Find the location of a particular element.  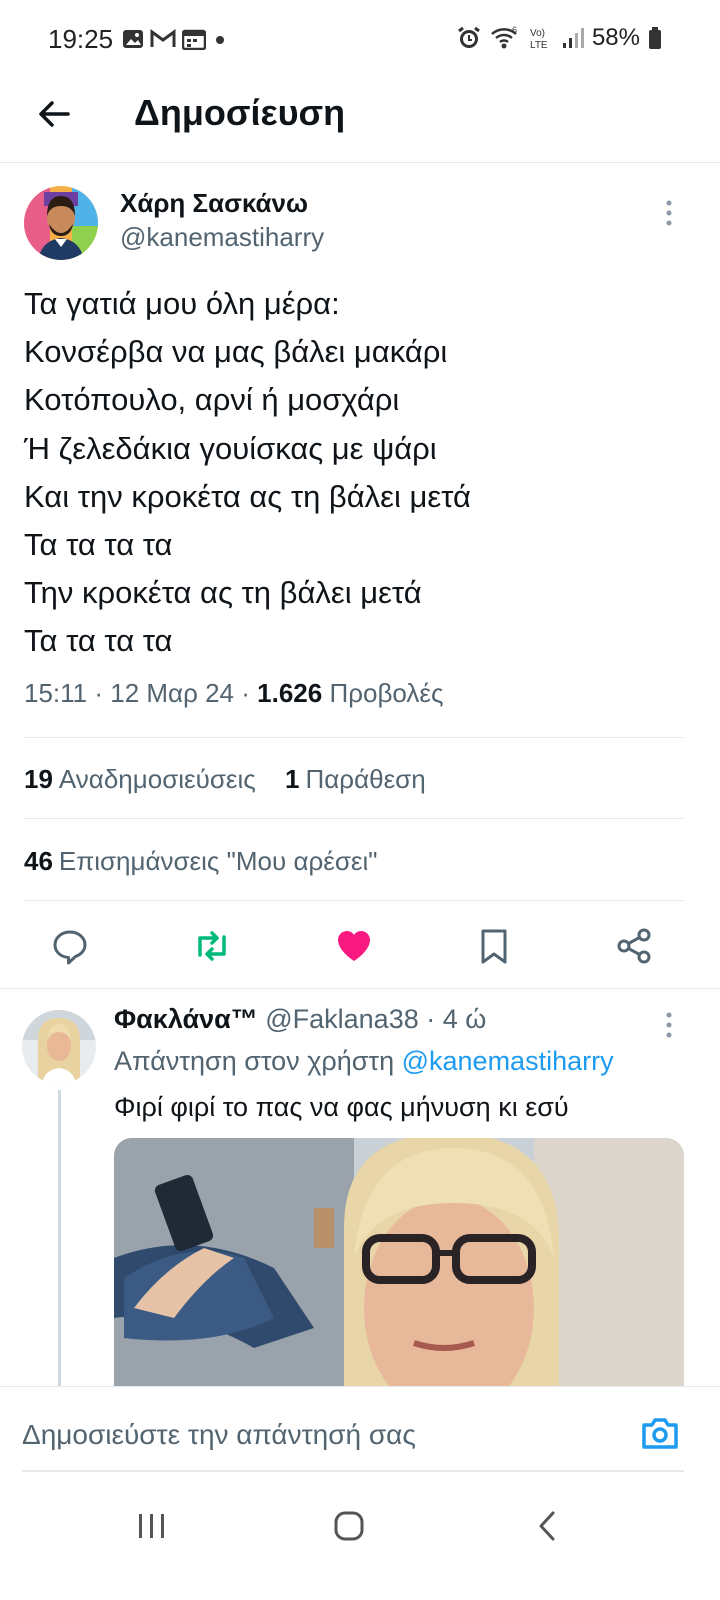

system-icons: 6 Vo) LTE 58% is located at coordinates (559, 38).